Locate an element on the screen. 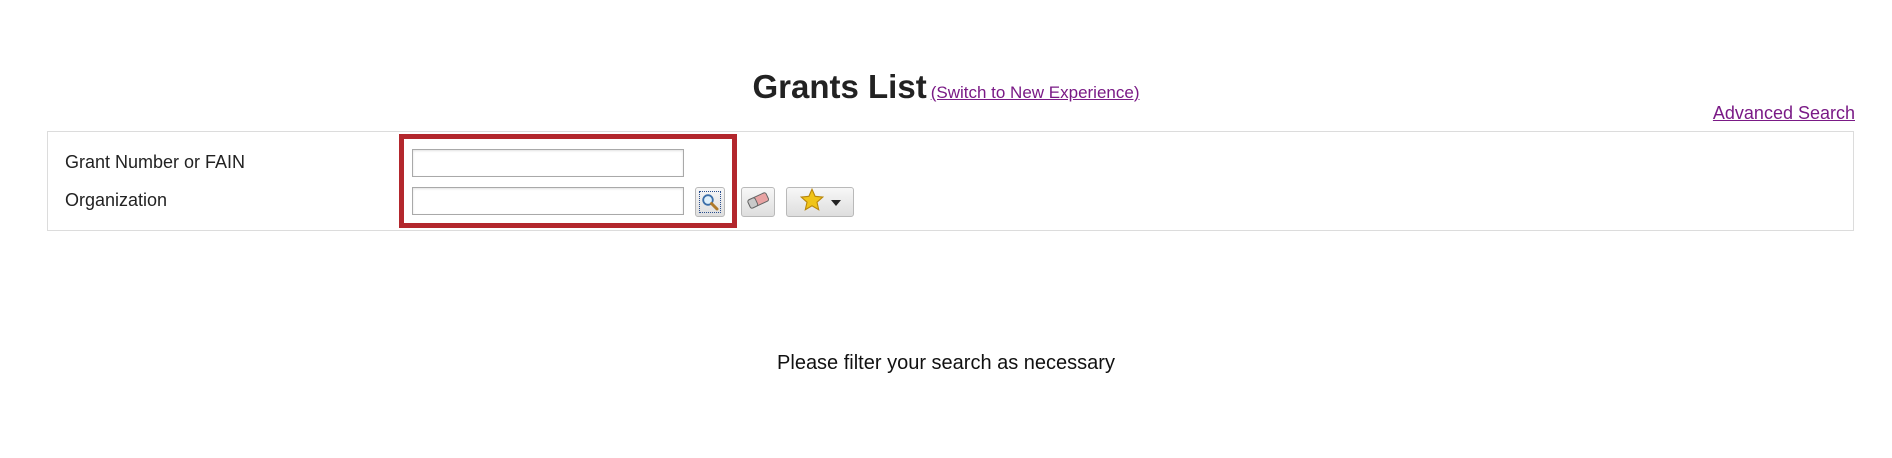 Image resolution: width=1892 pixels, height=458 pixels. clear-filters-button is located at coordinates (758, 202).